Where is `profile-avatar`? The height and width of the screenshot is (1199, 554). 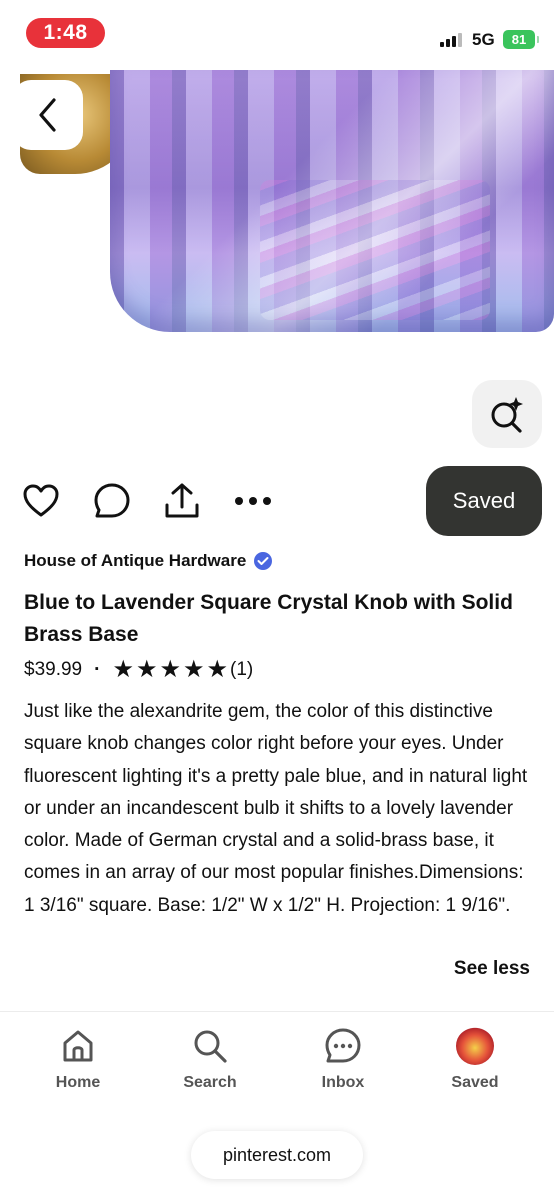
profile-avatar is located at coordinates (475, 1046).